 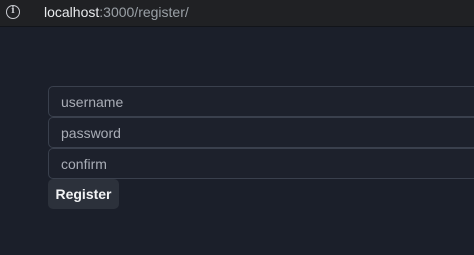 What do you see at coordinates (72, 12) in the screenshot?
I see `url-host: localhost` at bounding box center [72, 12].